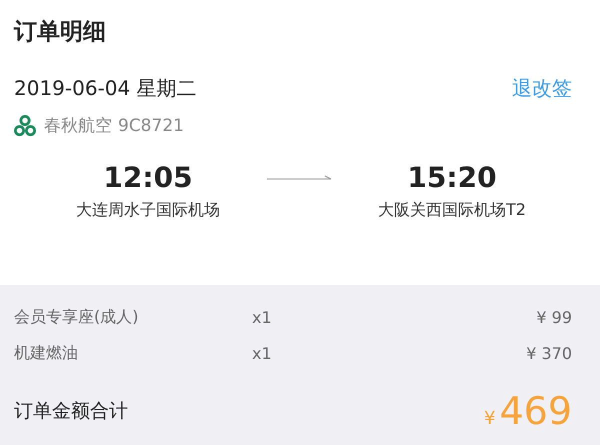 This screenshot has width=600, height=445. I want to click on flight-date: 2019-06-04 星期二, so click(105, 88).